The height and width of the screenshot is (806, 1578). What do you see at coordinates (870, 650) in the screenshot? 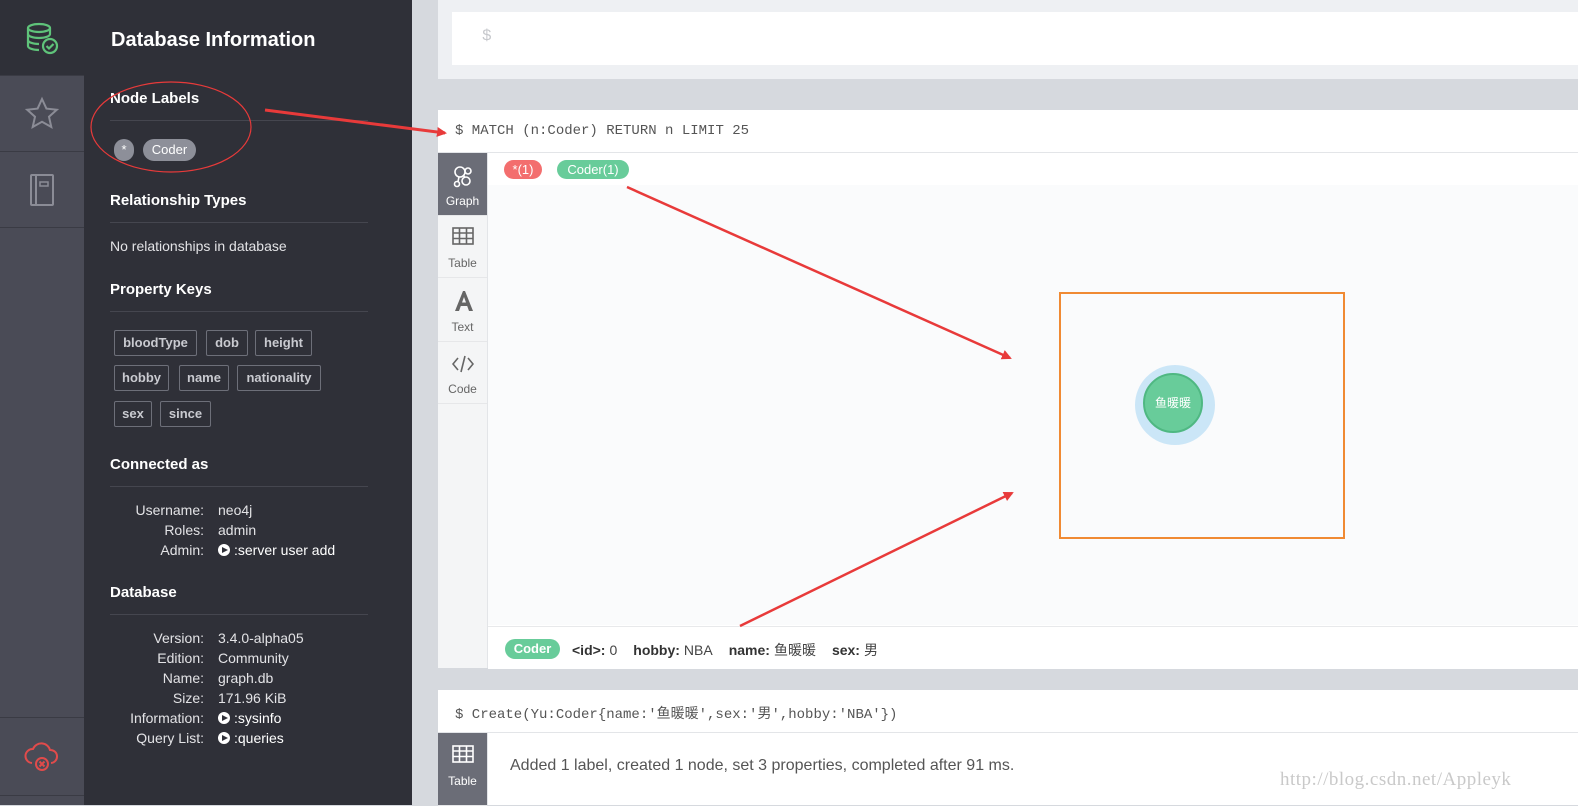
I see `prop-value-sex: 男` at bounding box center [870, 650].